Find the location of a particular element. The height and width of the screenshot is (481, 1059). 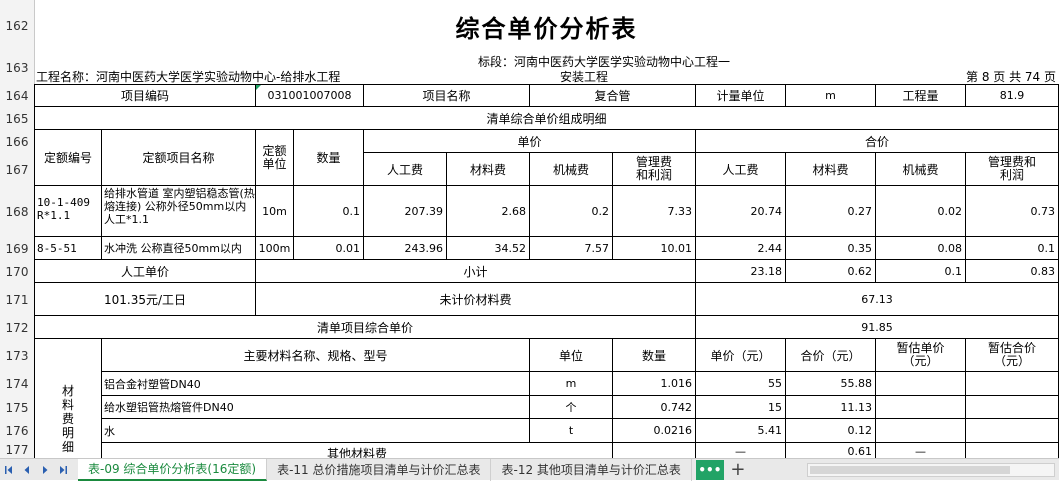

first-sheet-icon is located at coordinates (9, 470).